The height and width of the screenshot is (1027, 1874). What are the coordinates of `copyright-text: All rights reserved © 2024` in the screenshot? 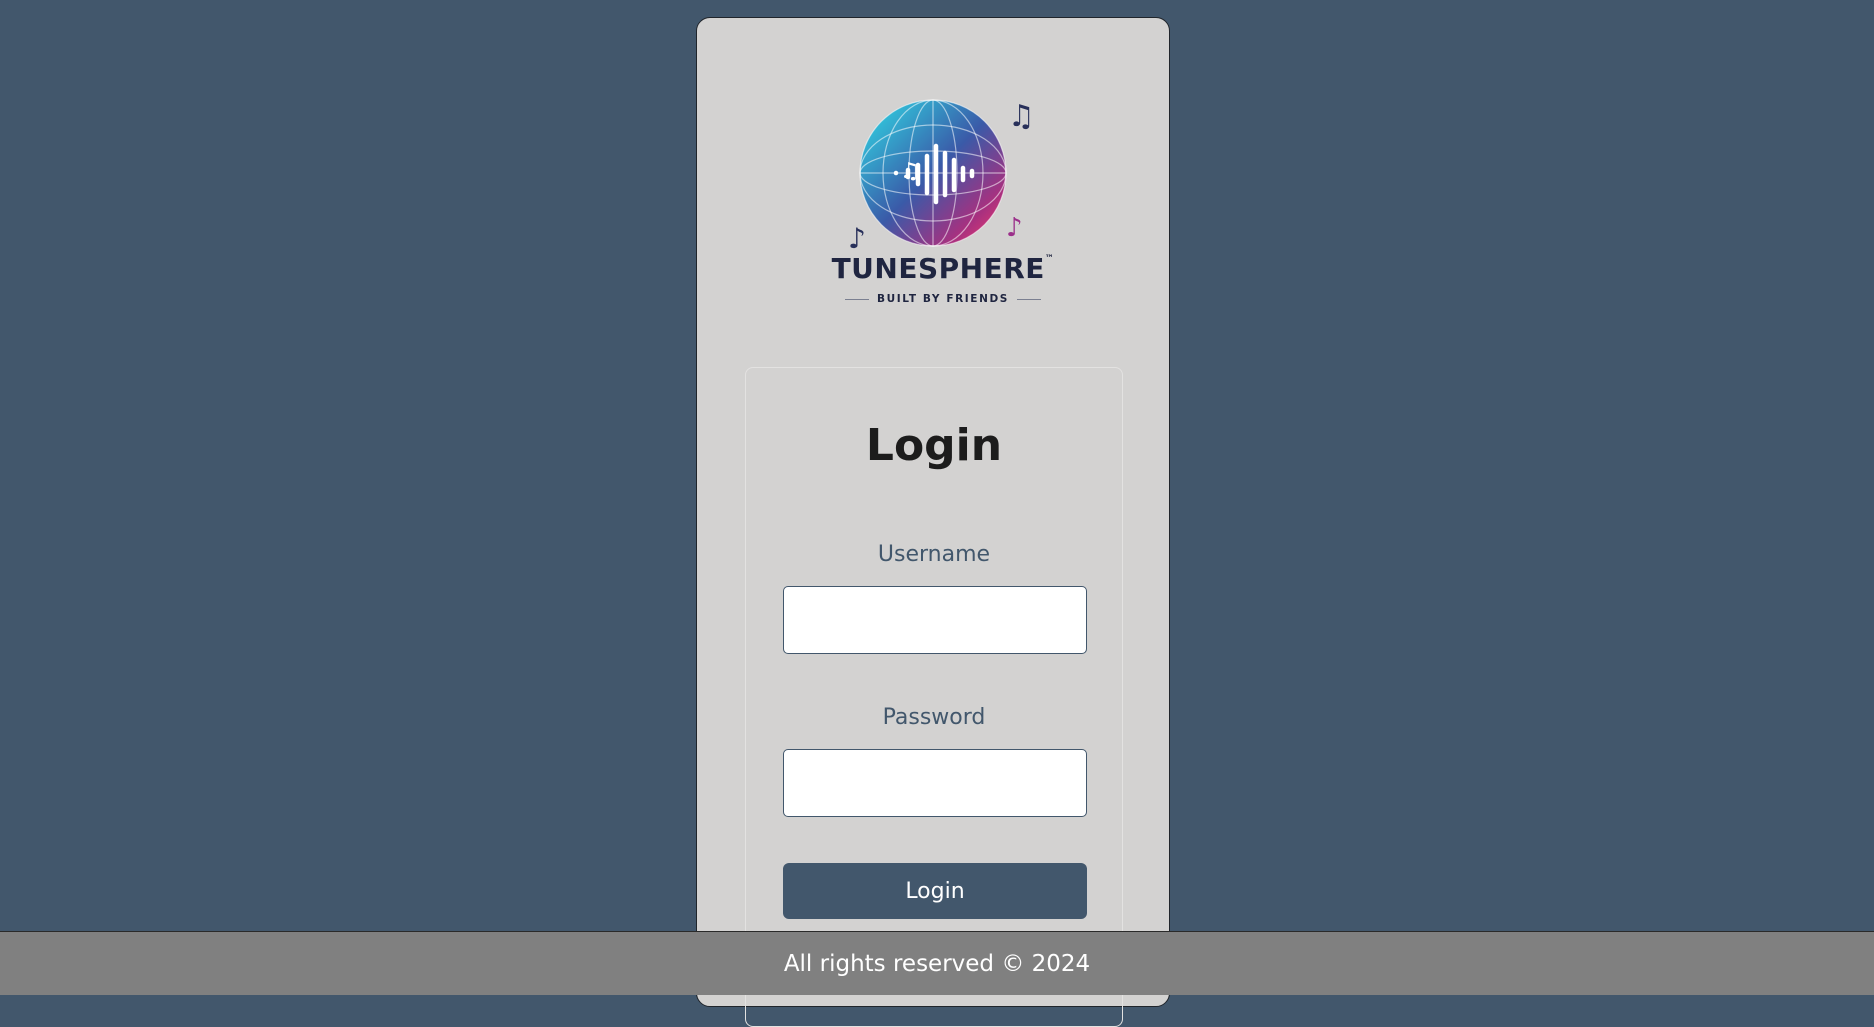 It's located at (937, 963).